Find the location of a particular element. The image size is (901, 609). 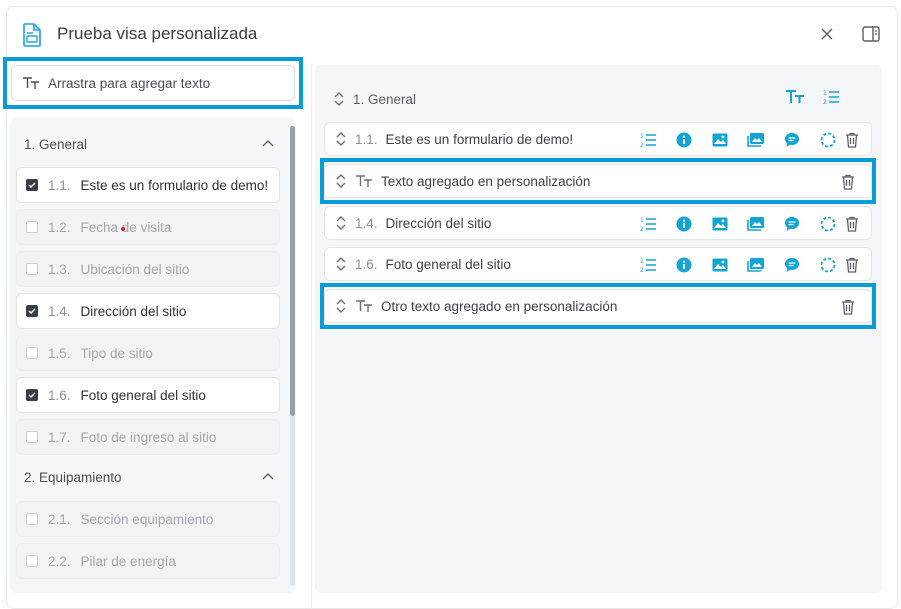

section-title: 2. Equipamiento is located at coordinates (73, 477).